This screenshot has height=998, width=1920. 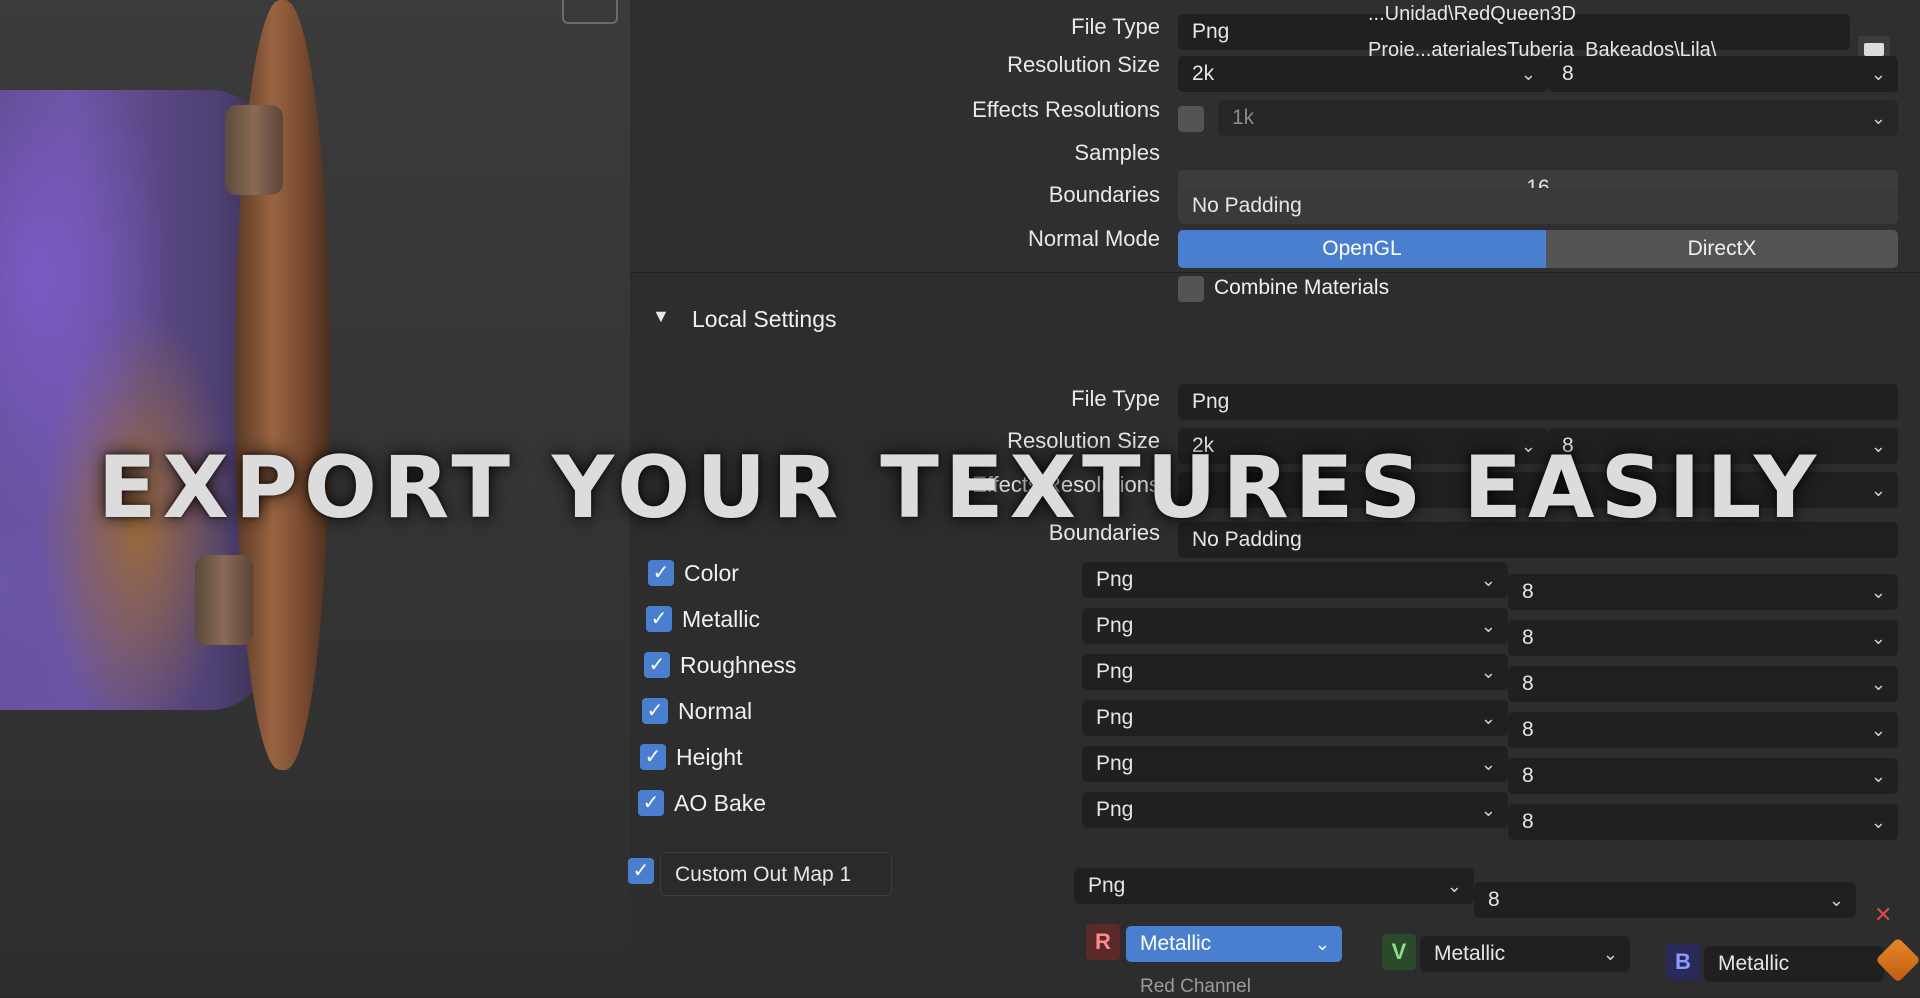 I want to click on custom-depth-select: 8 ⌄, so click(x=1665, y=900).